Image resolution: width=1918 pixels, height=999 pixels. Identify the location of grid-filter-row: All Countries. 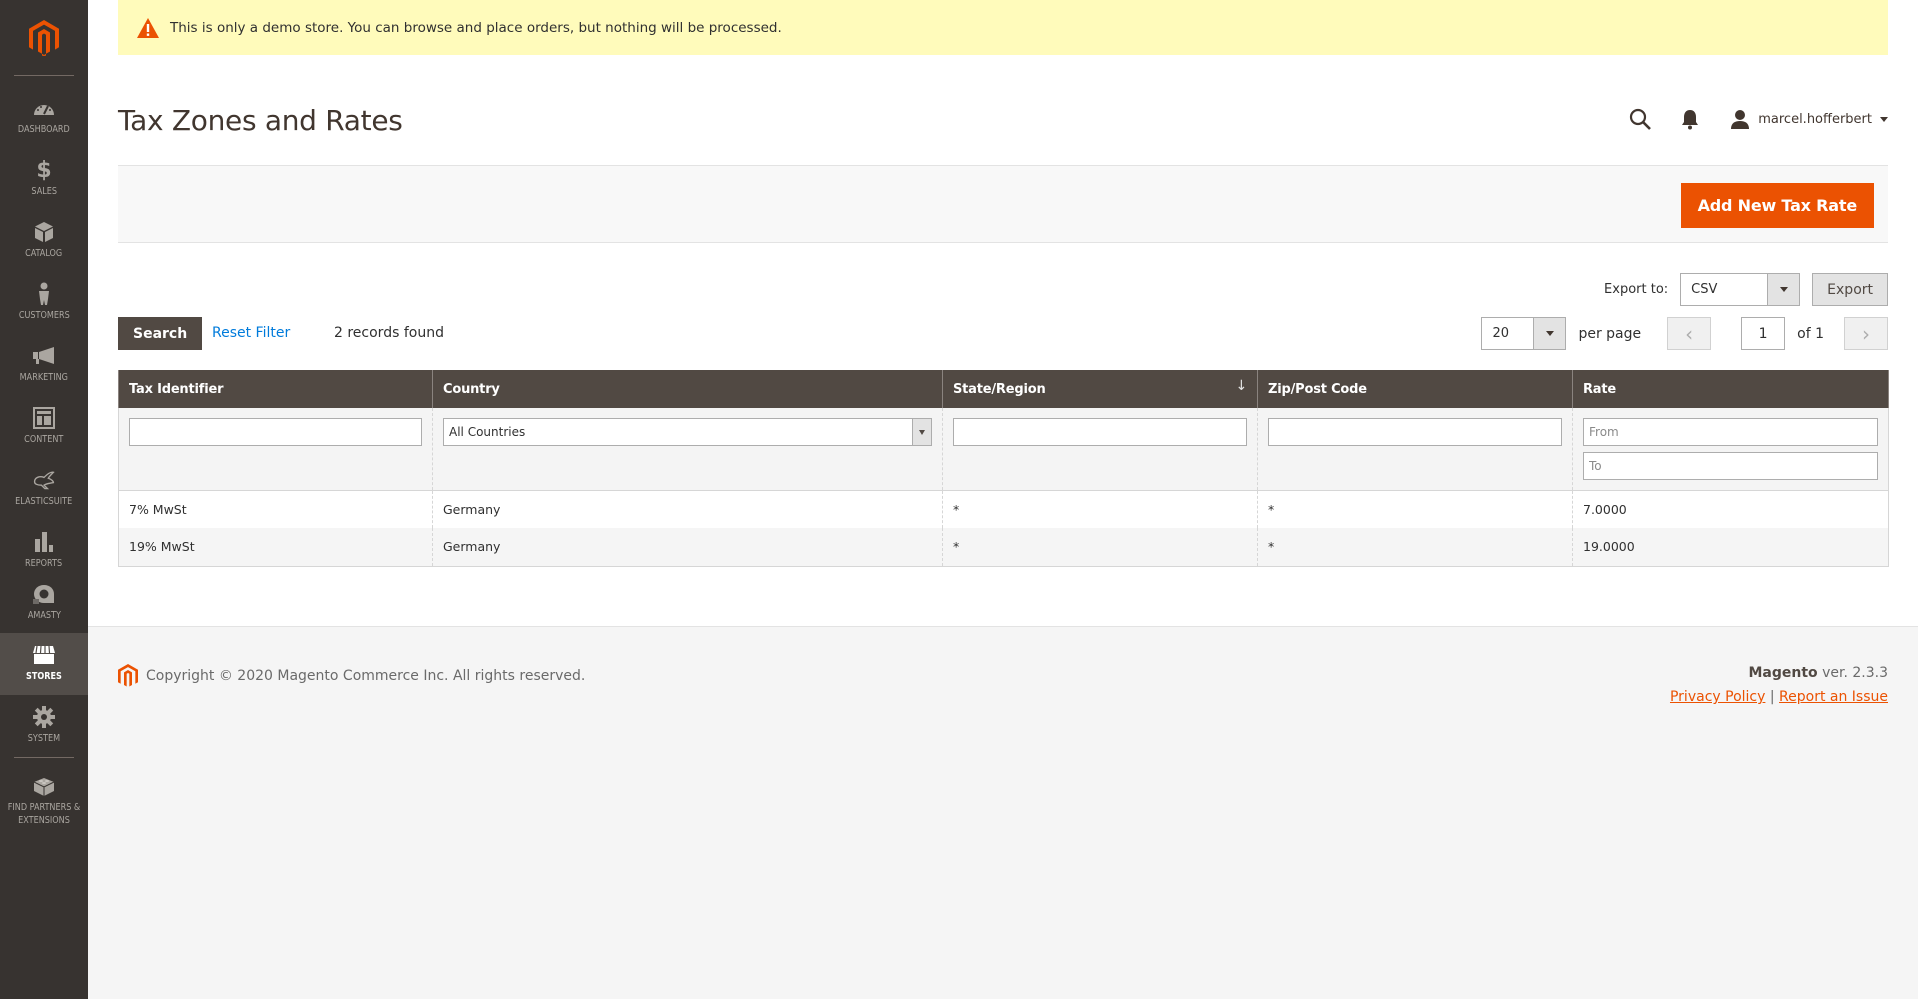
(1003, 449).